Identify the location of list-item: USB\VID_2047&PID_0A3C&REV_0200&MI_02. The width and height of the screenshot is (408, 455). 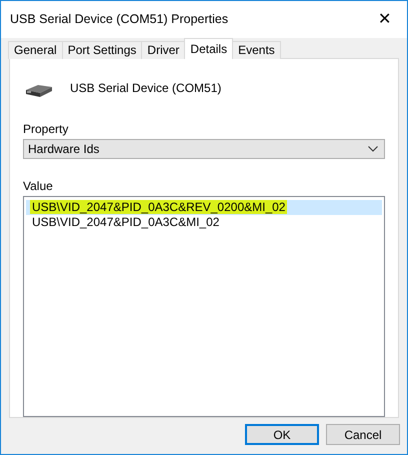
(204, 208).